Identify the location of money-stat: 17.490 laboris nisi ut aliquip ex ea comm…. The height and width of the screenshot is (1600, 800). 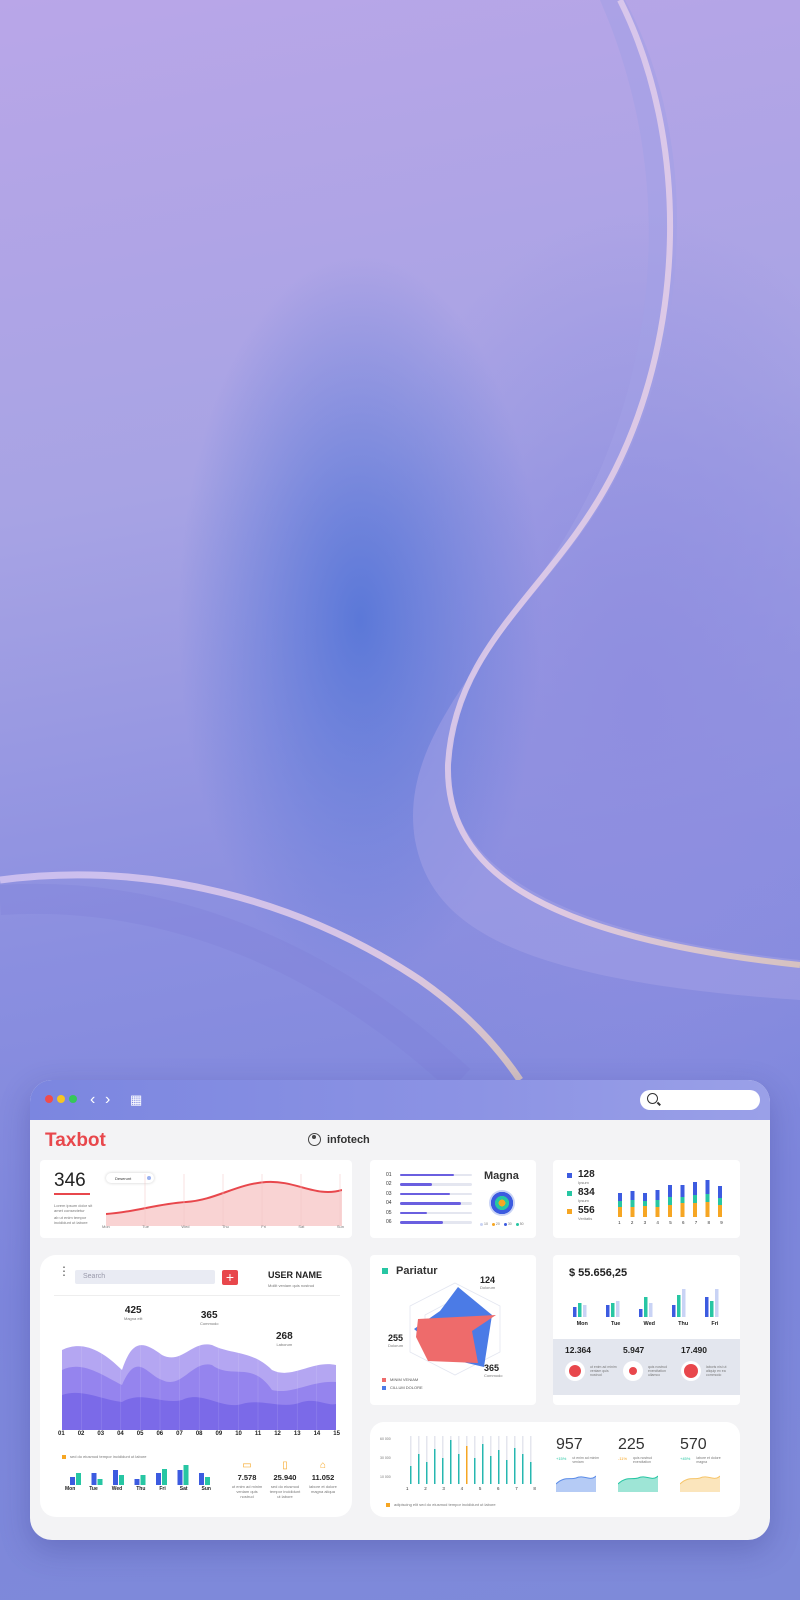
(707, 1363).